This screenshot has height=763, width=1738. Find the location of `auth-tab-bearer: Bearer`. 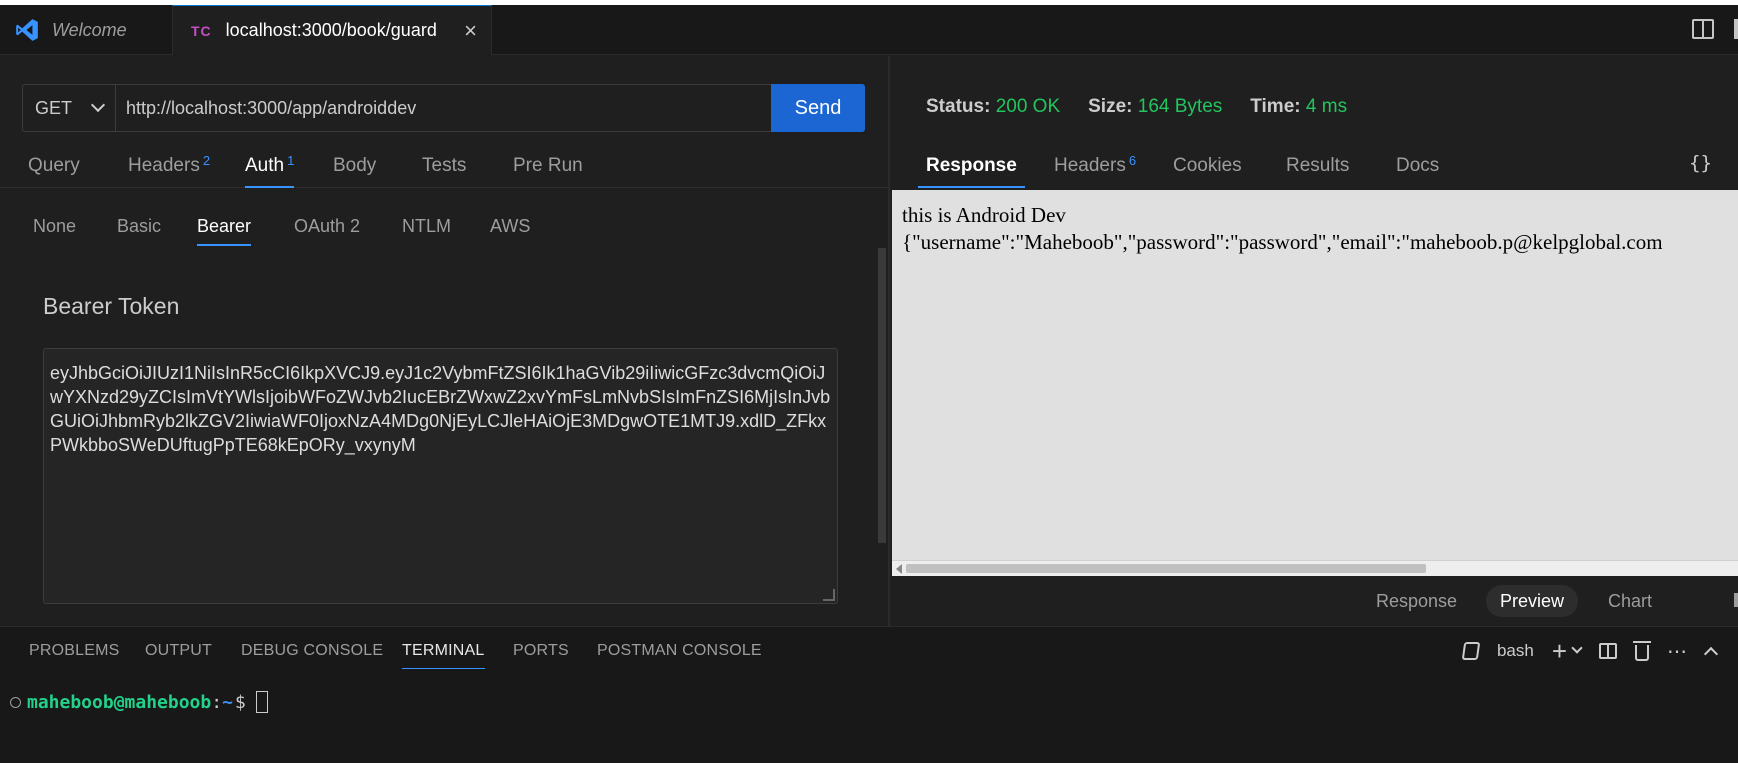

auth-tab-bearer: Bearer is located at coordinates (224, 226).